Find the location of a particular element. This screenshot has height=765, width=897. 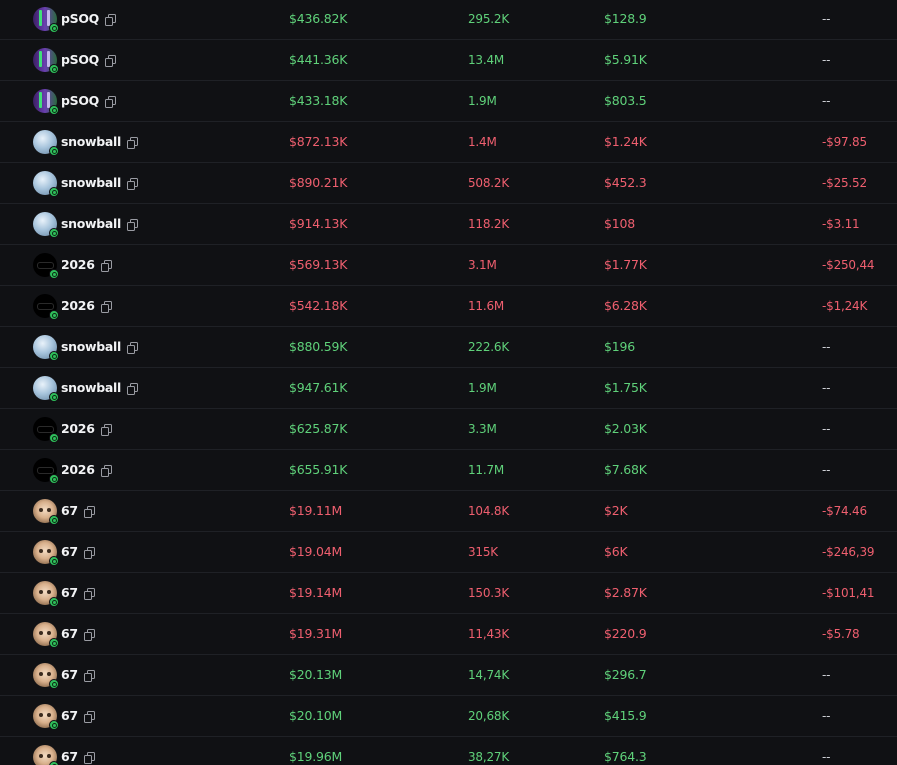

usd-value: $803.5 is located at coordinates (625, 100).